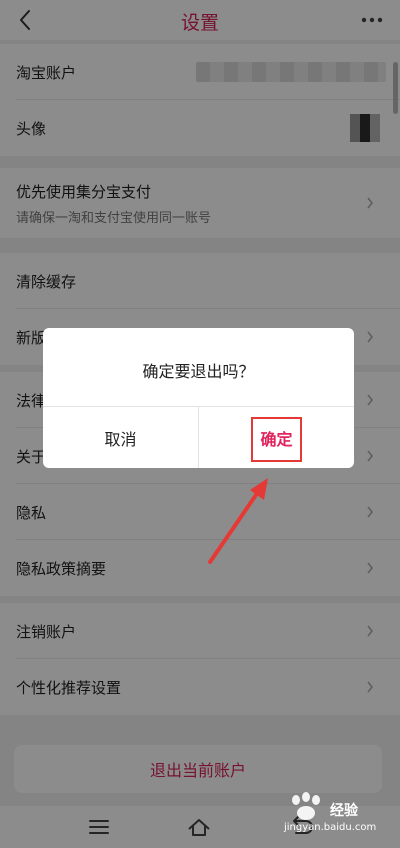 The width and height of the screenshot is (400, 848). What do you see at coordinates (344, 811) in the screenshot?
I see `watermark-text: 经验` at bounding box center [344, 811].